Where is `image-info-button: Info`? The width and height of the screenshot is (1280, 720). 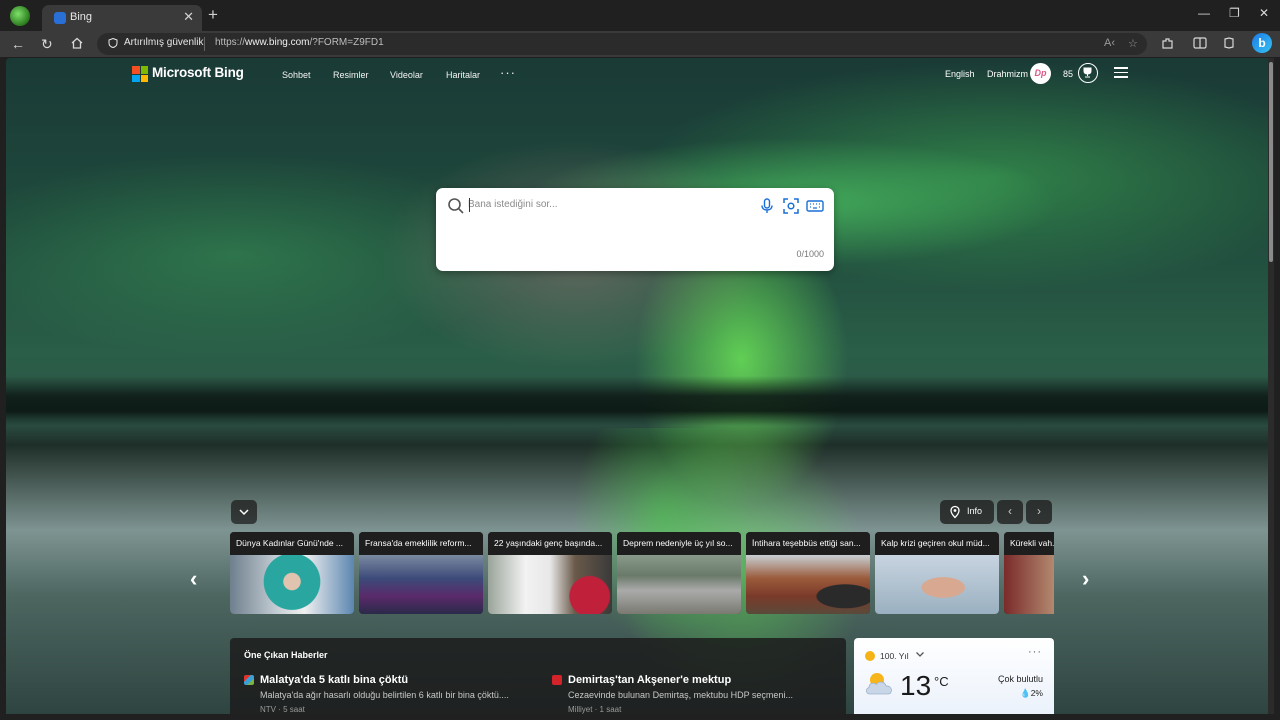
image-info-button: Info is located at coordinates (967, 512).